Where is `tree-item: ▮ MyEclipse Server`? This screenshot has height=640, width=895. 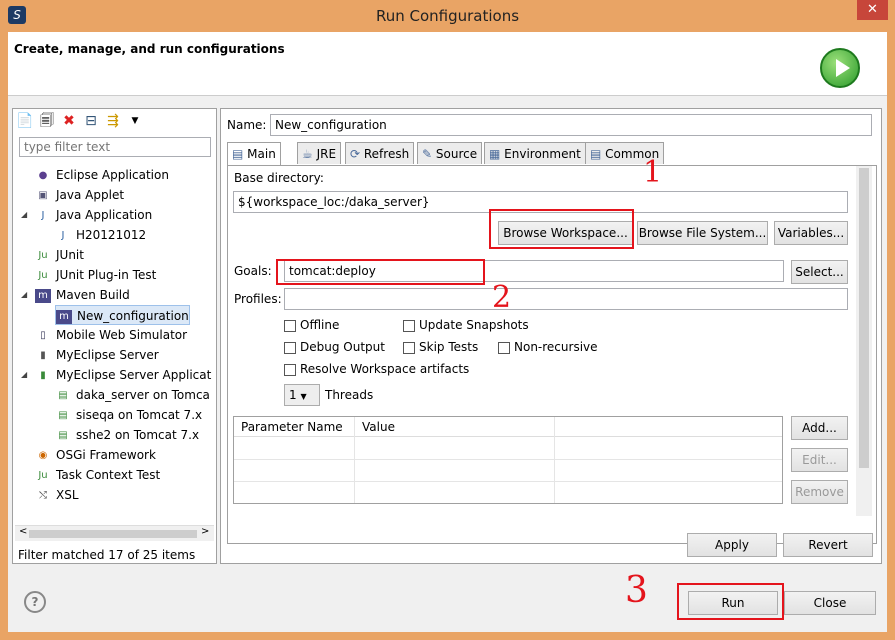
tree-item: ▮ MyEclipse Server is located at coordinates (97, 355).